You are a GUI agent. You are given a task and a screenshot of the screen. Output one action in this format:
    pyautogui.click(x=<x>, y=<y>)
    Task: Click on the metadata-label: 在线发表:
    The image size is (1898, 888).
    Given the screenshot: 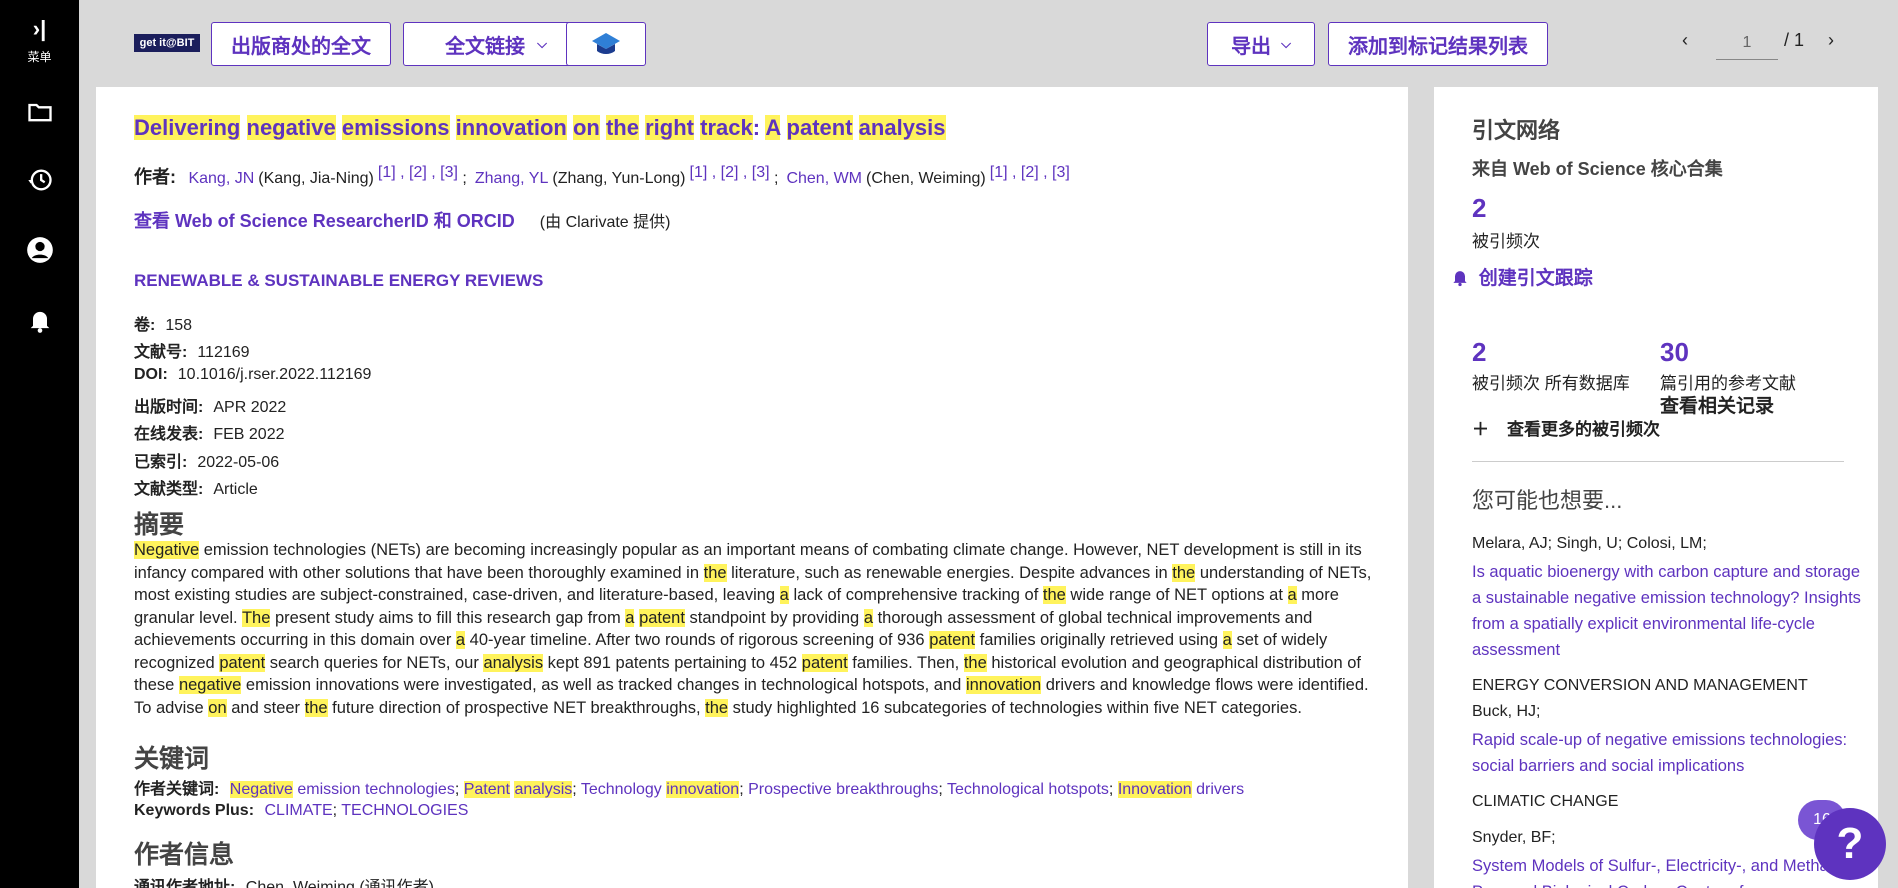 What is the action you would take?
    pyautogui.click(x=169, y=435)
    